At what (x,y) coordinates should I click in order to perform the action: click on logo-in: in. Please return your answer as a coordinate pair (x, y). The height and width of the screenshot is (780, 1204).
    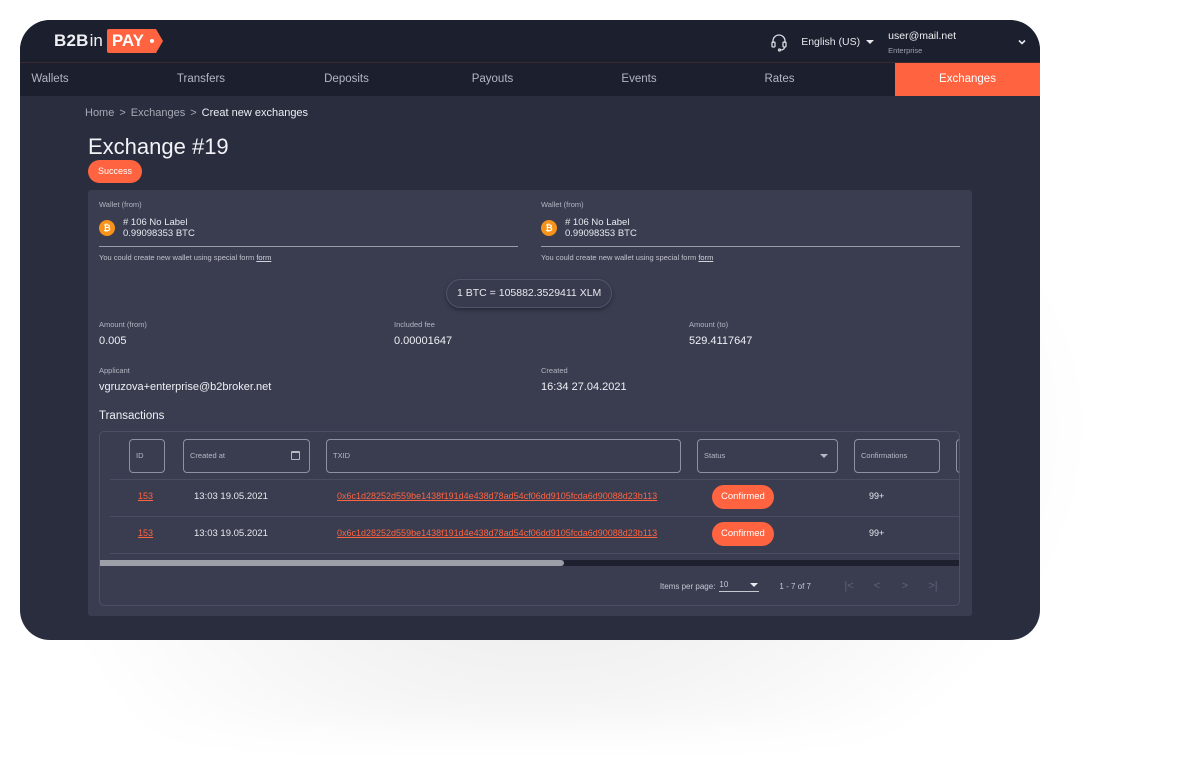
    Looking at the image, I should click on (96, 40).